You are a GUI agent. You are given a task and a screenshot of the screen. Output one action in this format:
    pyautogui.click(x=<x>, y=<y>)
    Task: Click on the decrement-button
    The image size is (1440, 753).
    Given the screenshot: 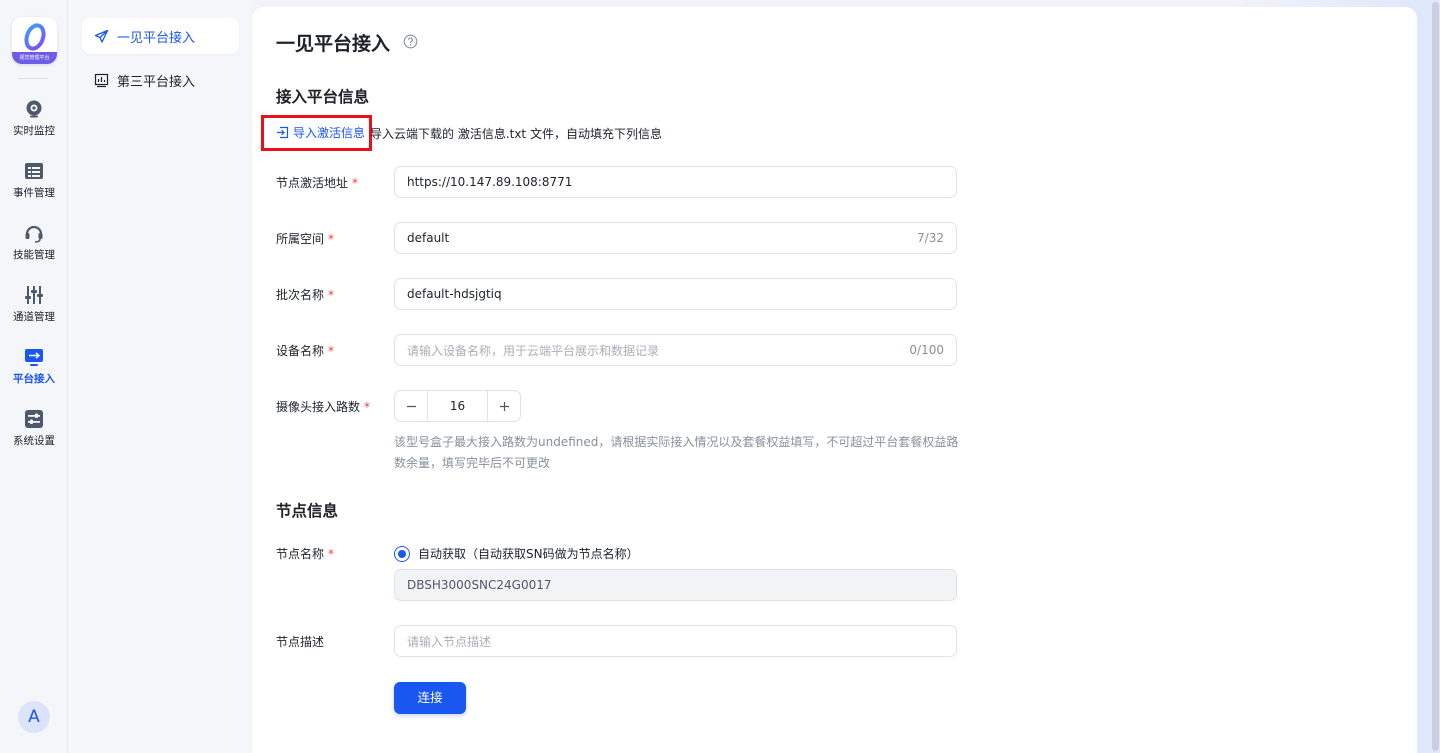 What is the action you would take?
    pyautogui.click(x=411, y=406)
    